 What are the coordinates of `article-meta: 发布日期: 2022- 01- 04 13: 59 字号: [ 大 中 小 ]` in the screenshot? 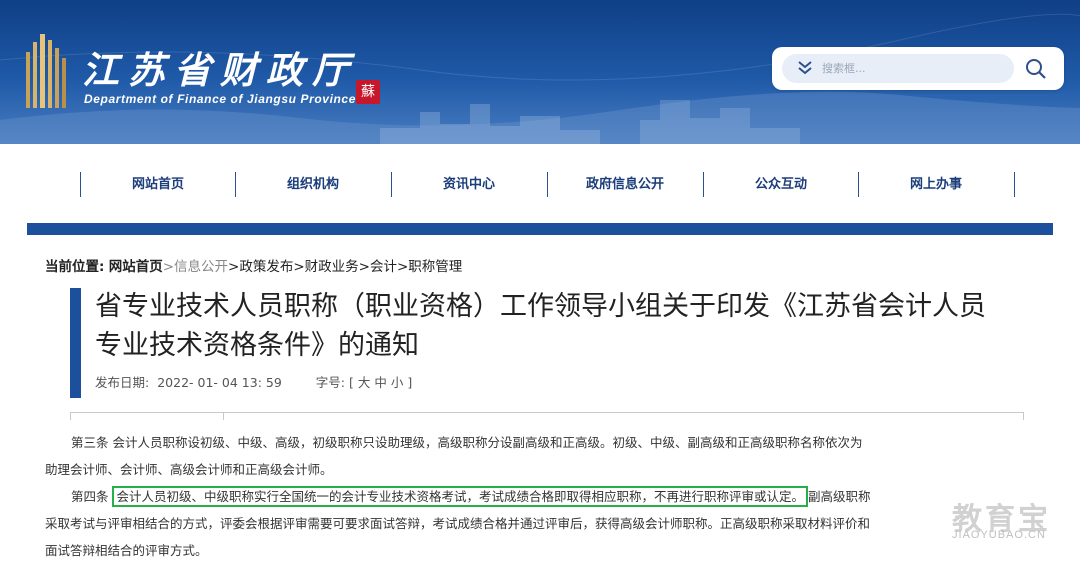 It's located at (253, 381).